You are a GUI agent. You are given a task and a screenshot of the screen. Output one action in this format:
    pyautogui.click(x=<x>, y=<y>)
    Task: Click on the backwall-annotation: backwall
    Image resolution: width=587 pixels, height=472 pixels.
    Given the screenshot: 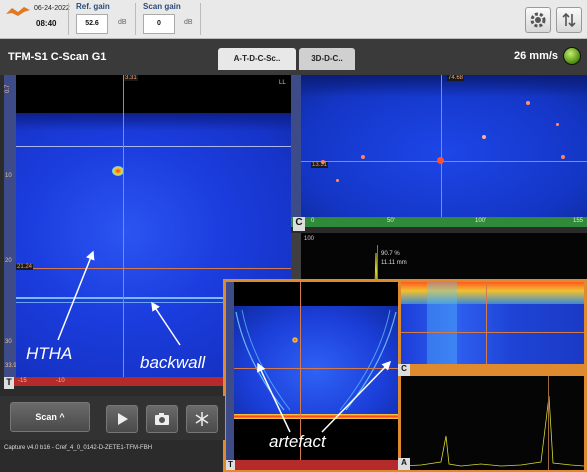 What is the action you would take?
    pyautogui.click(x=173, y=362)
    